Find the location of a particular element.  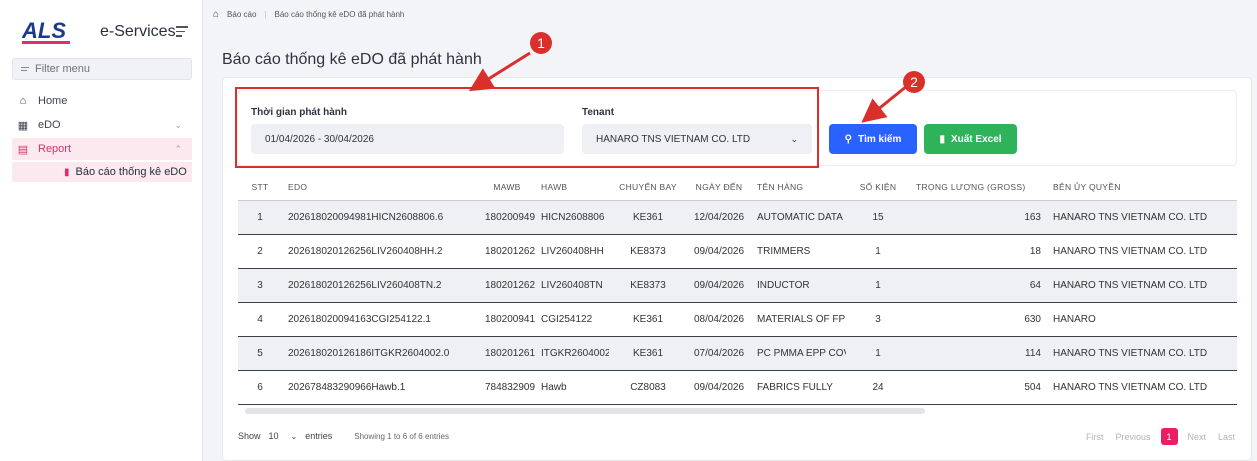

annotation-badge-2: 2 is located at coordinates (914, 82).